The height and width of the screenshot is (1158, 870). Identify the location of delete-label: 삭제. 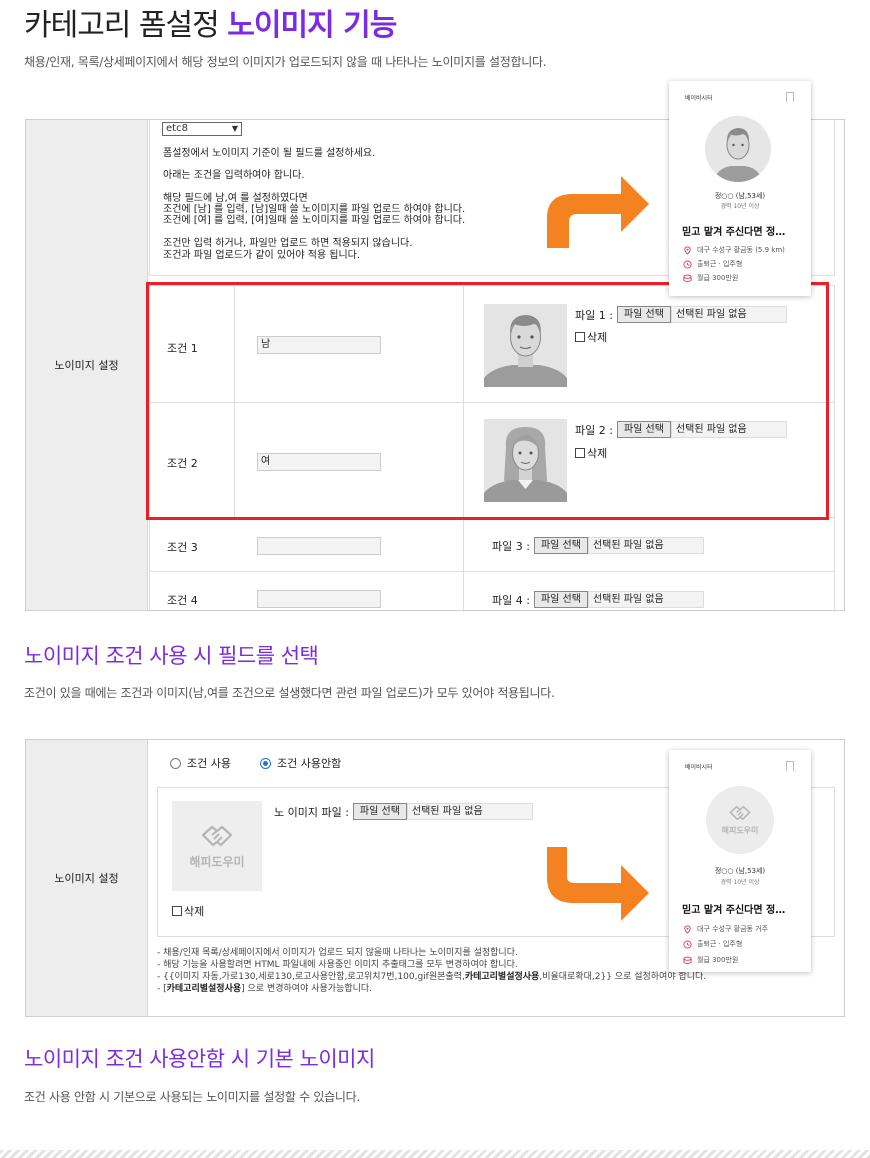
(194, 911).